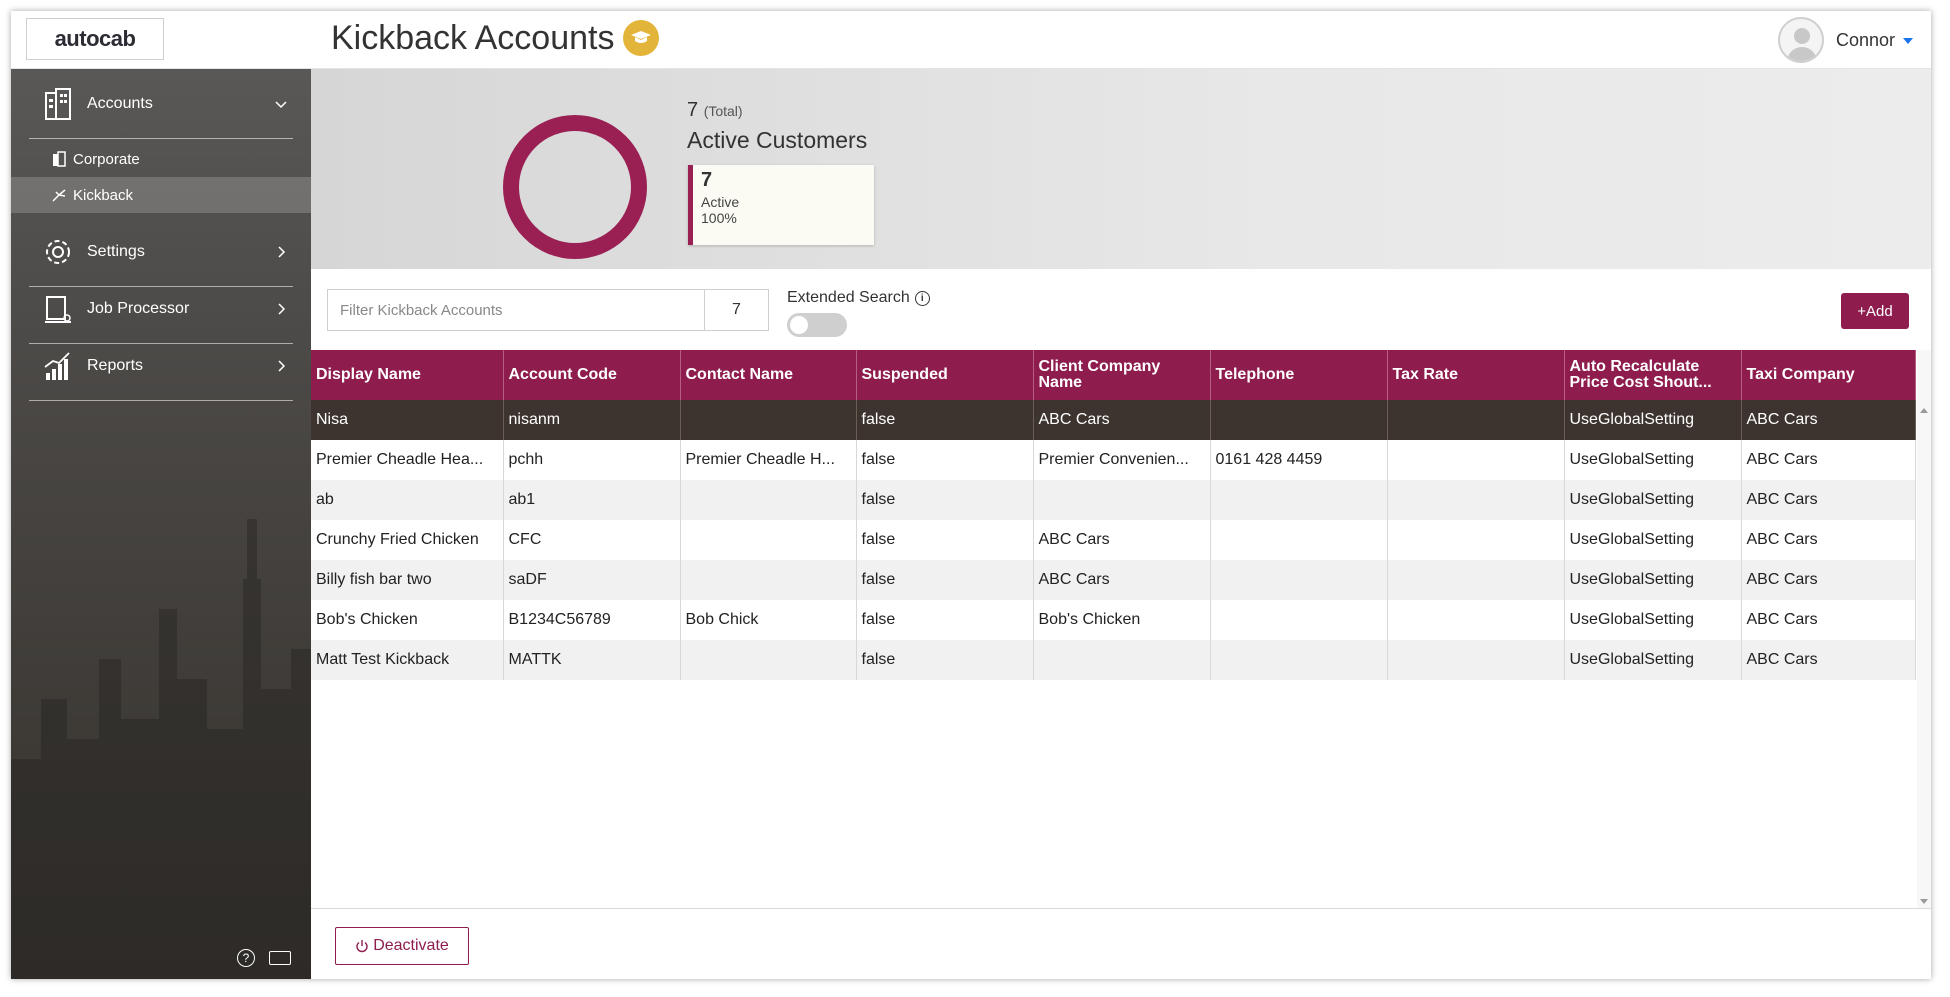  I want to click on user-name: Connor, so click(1865, 40).